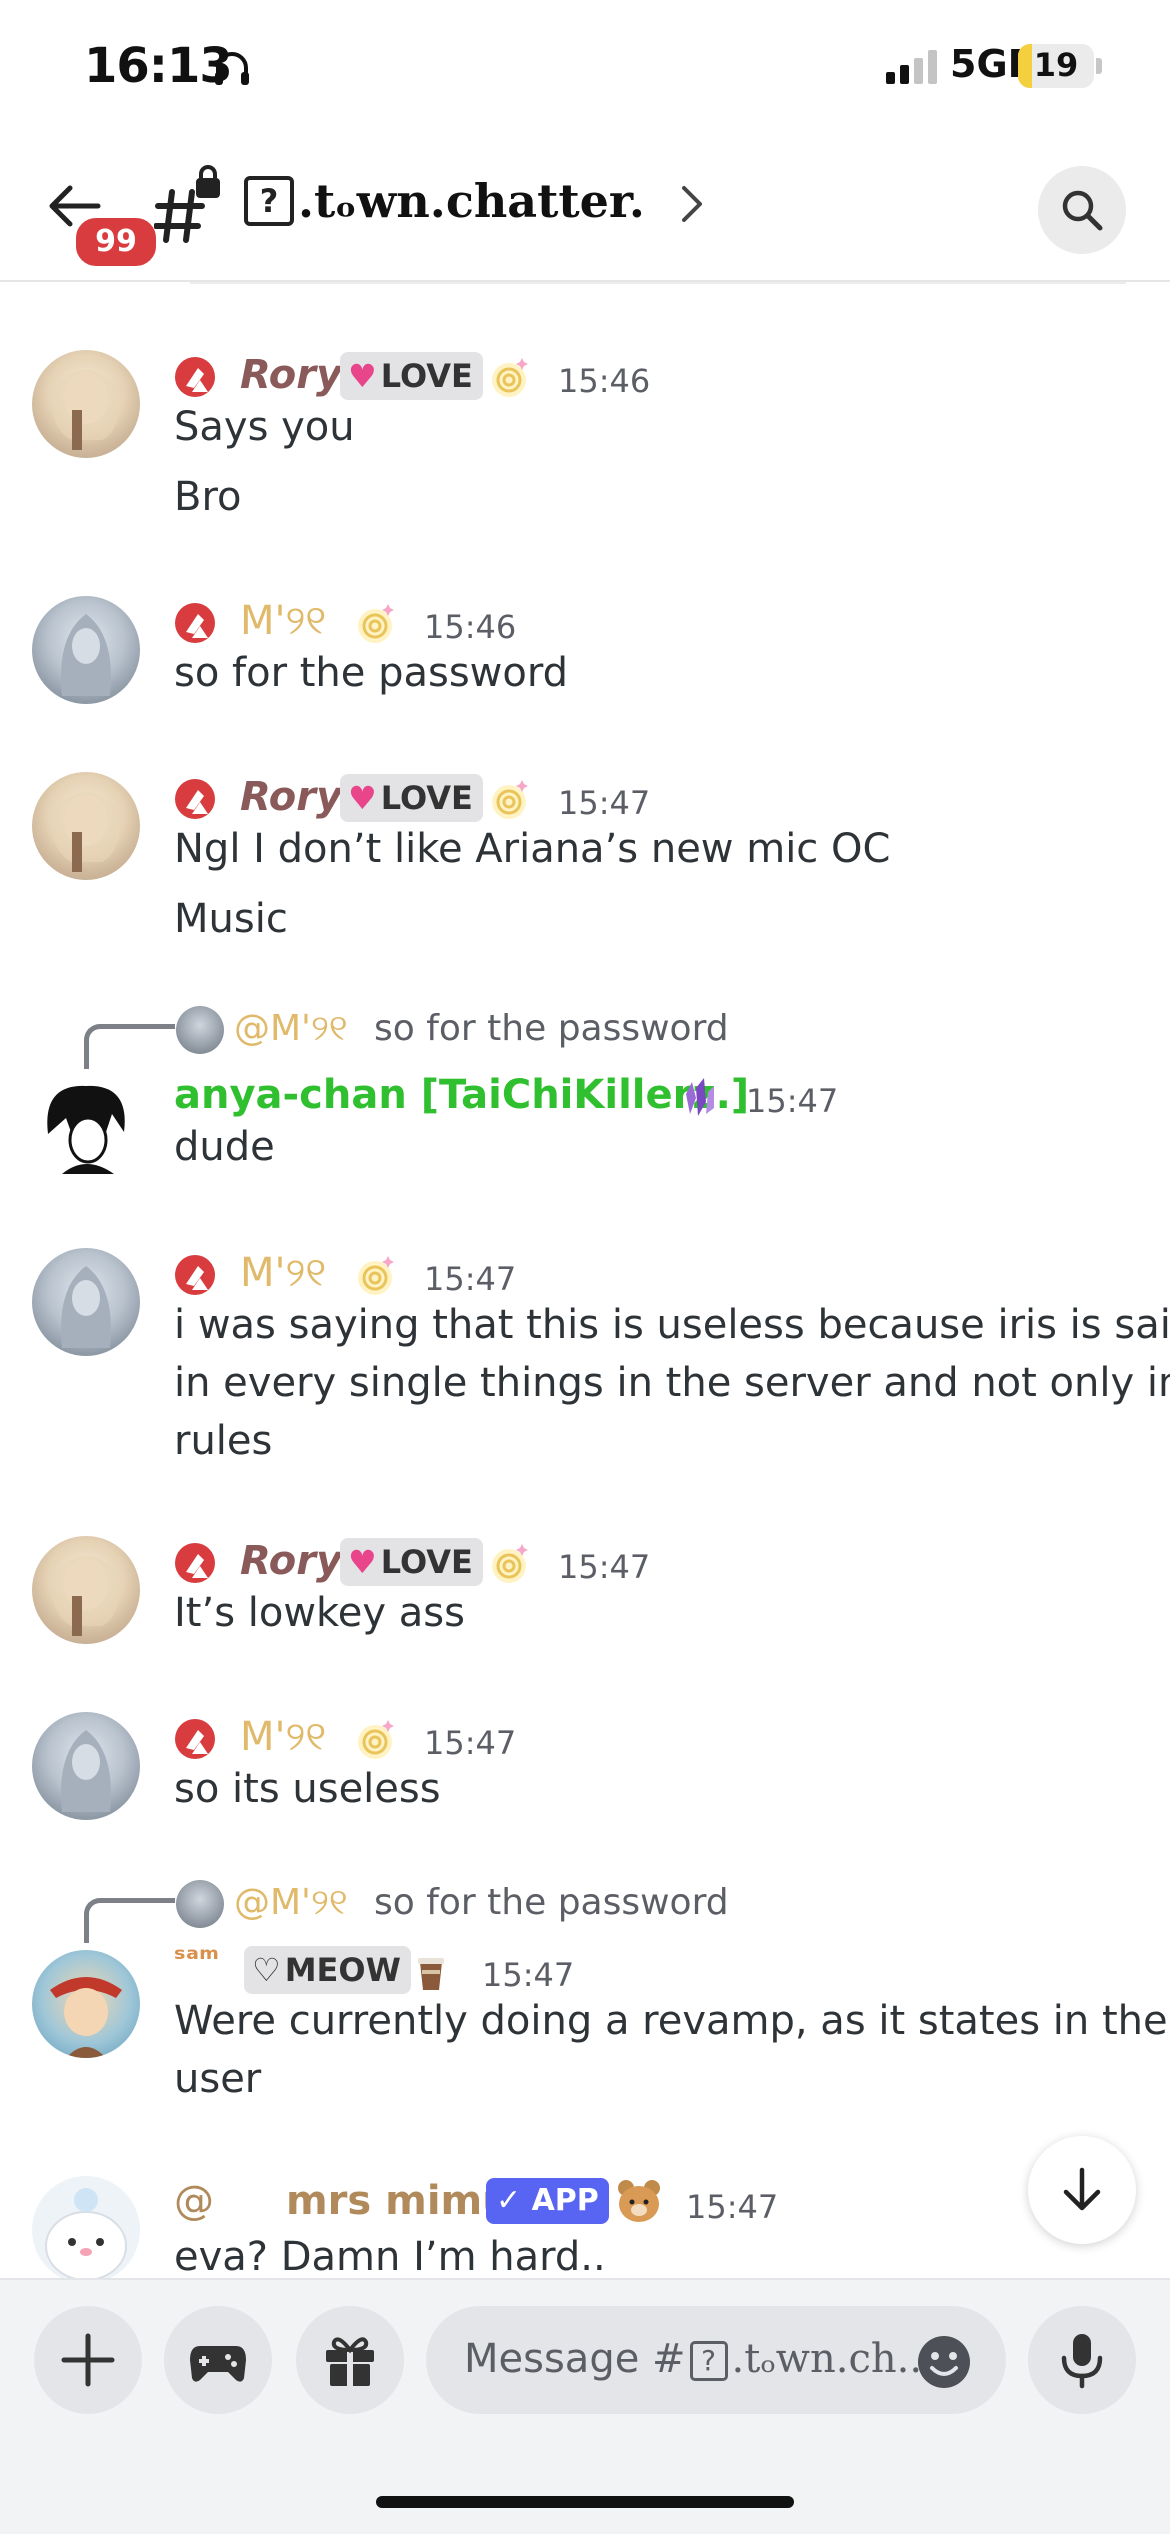 The height and width of the screenshot is (2534, 1170). I want to click on app-tag: ✓ APP, so click(547, 2201).